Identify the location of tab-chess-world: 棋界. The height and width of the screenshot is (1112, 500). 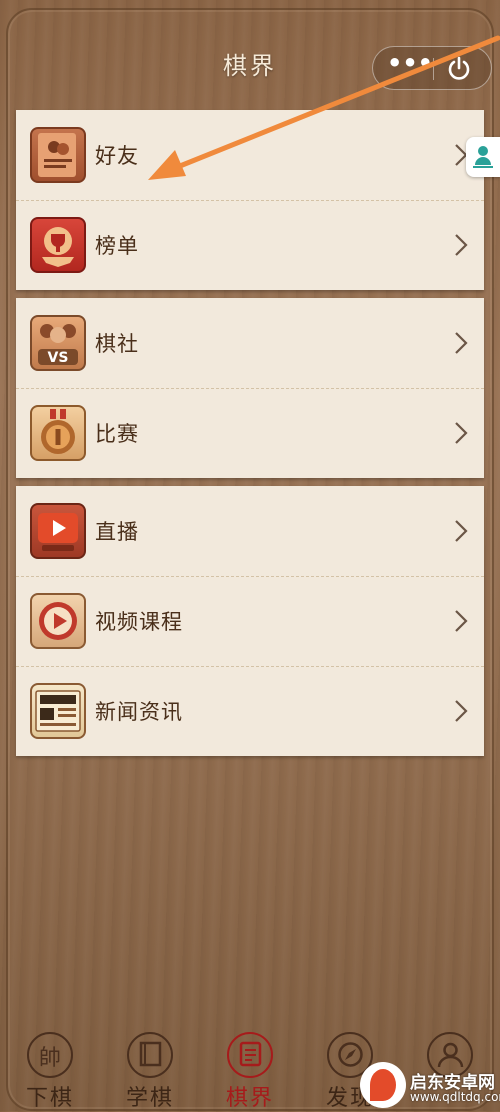
(250, 1066).